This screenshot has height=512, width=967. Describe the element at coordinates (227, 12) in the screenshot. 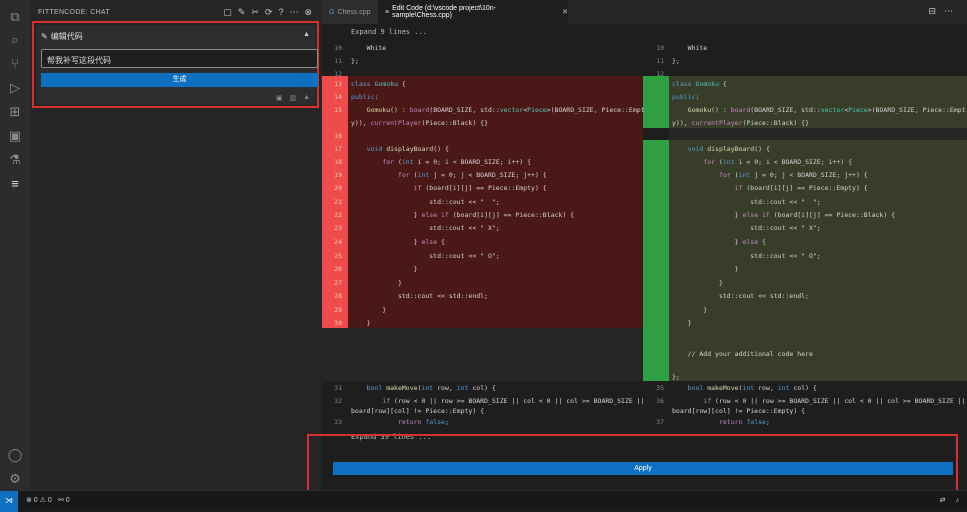

I see `new-chat-icon: ▢` at that location.